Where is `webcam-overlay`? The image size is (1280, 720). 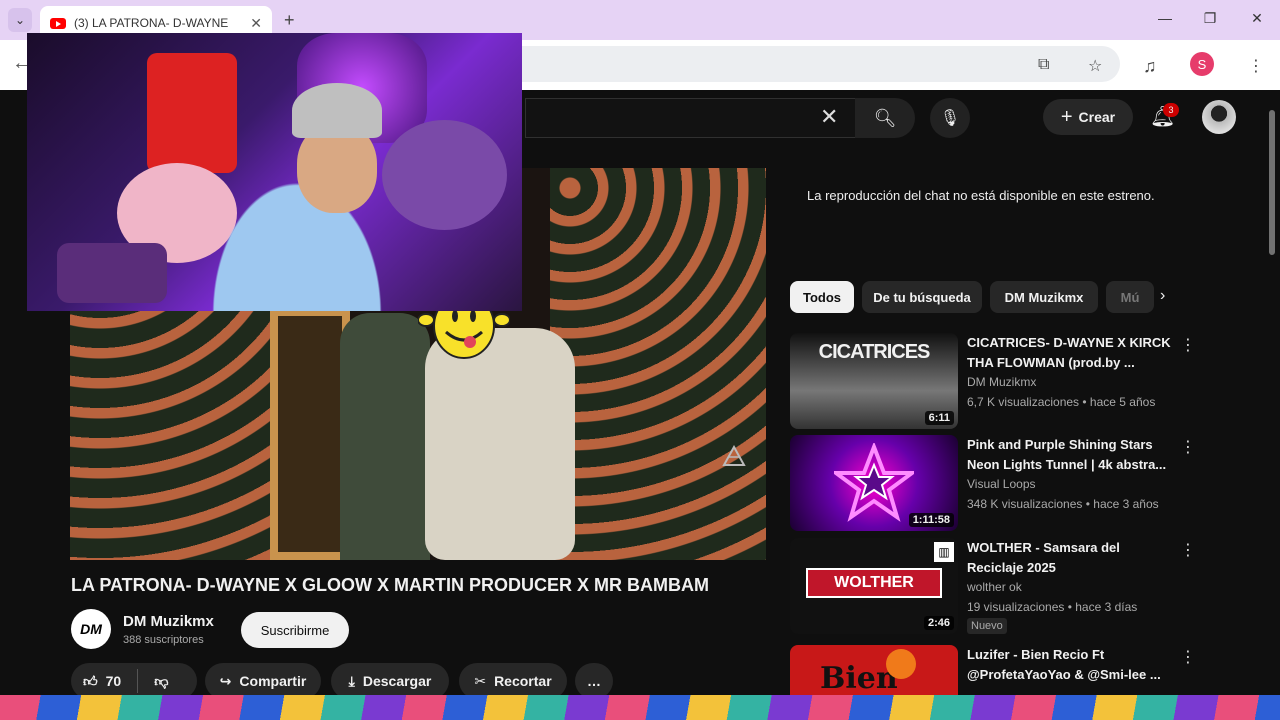
webcam-overlay is located at coordinates (274, 172).